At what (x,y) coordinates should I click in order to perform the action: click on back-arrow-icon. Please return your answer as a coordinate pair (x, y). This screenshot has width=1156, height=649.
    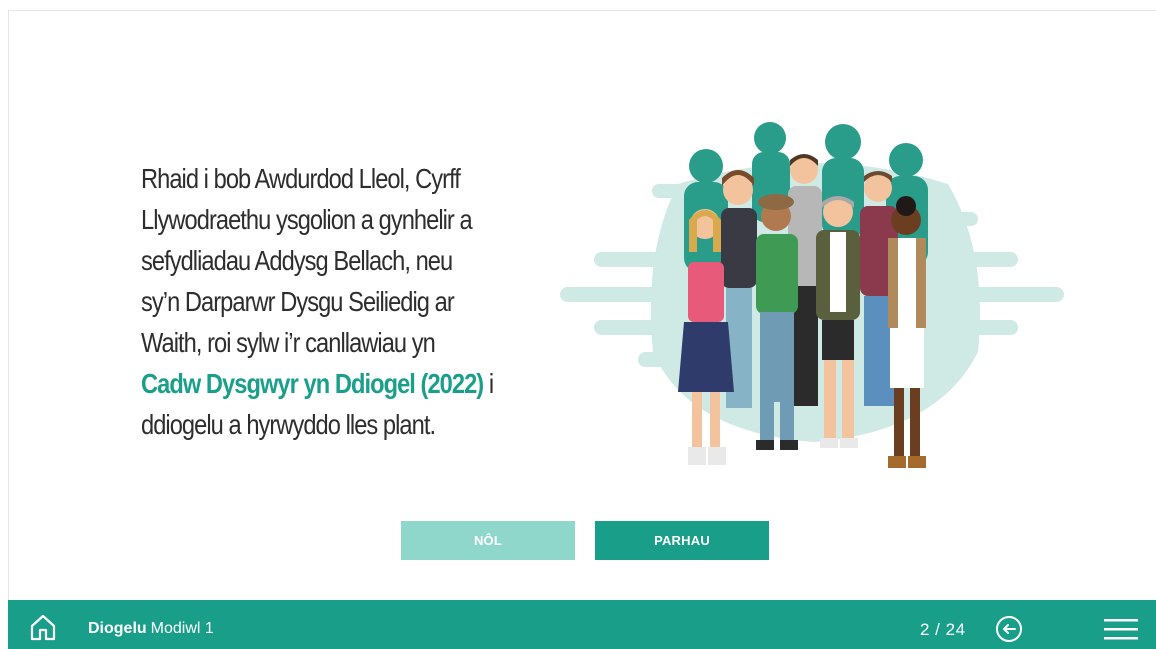
    Looking at the image, I should click on (1009, 629).